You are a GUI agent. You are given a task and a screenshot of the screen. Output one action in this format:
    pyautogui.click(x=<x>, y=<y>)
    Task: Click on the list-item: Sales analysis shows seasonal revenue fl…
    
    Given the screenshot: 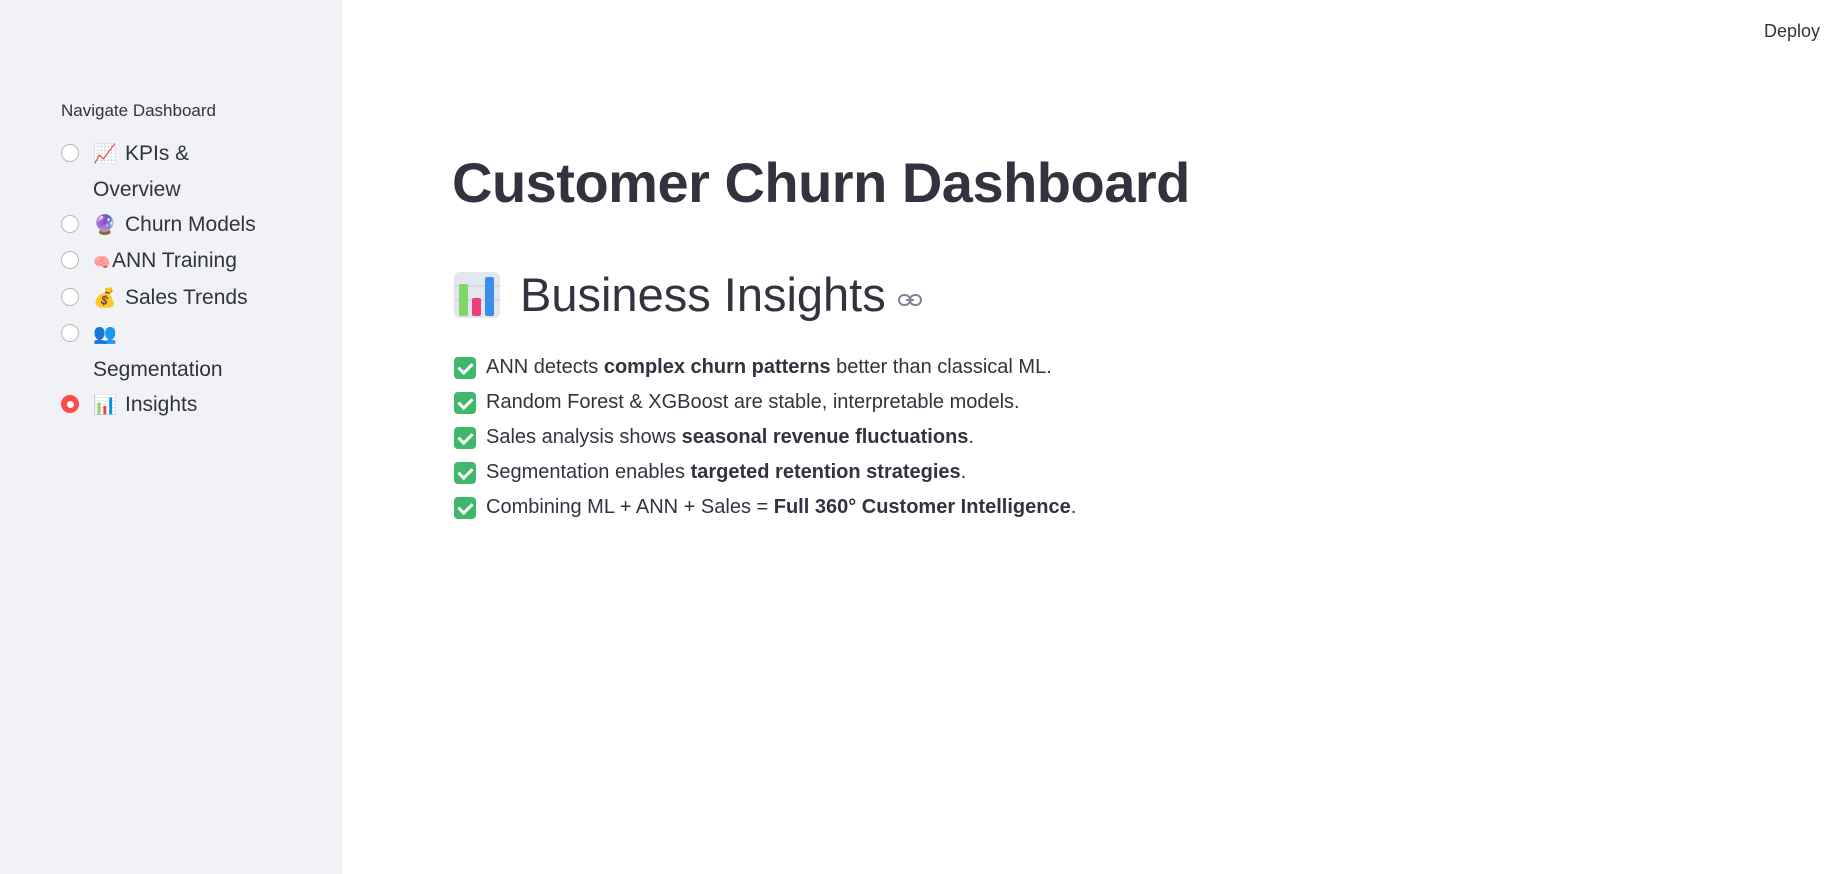 What is the action you would take?
    pyautogui.click(x=765, y=437)
    